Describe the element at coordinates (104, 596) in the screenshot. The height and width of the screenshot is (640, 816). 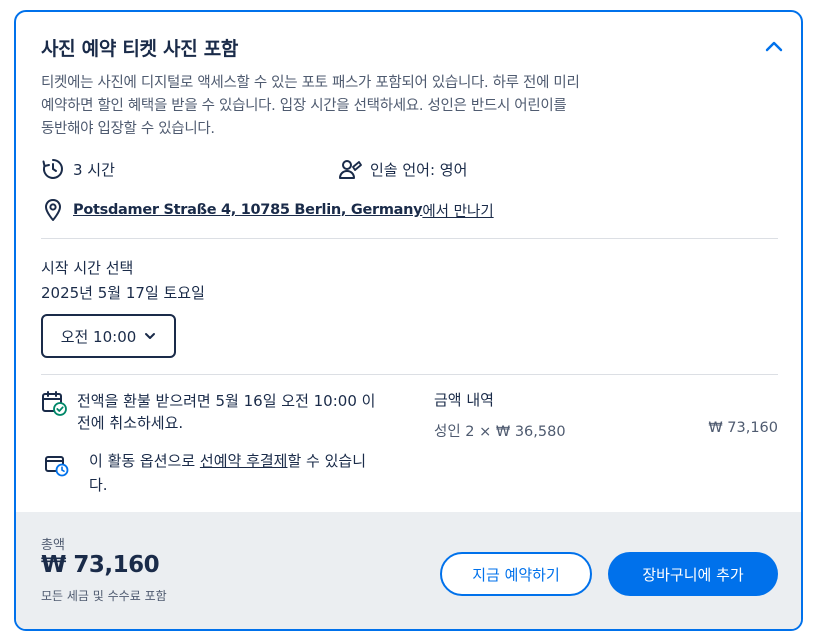
I see `total-note: 모든 세금 및 수수료 포함` at that location.